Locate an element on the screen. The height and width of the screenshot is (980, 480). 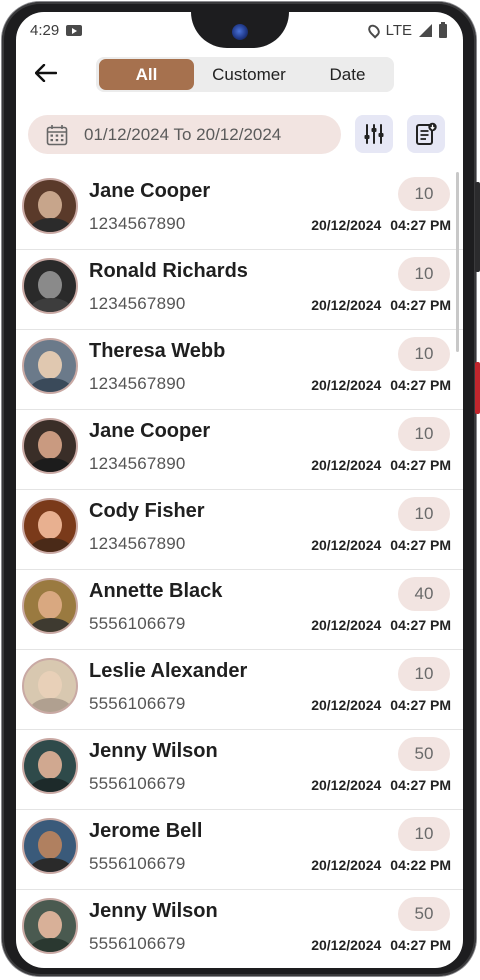
tab-all: All is located at coordinates (146, 74).